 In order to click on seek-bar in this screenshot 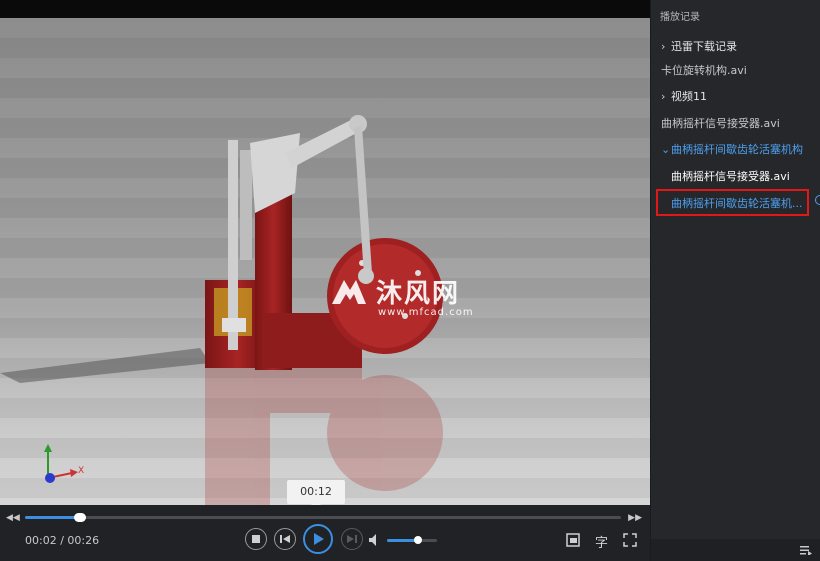, I will do `click(323, 517)`.